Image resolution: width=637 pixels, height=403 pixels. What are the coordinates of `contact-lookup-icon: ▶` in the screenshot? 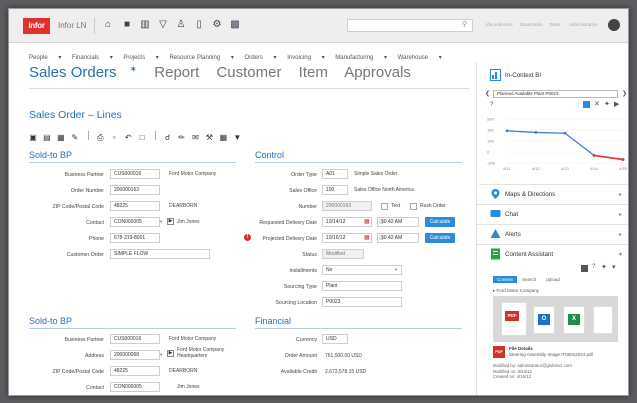 It's located at (170, 221).